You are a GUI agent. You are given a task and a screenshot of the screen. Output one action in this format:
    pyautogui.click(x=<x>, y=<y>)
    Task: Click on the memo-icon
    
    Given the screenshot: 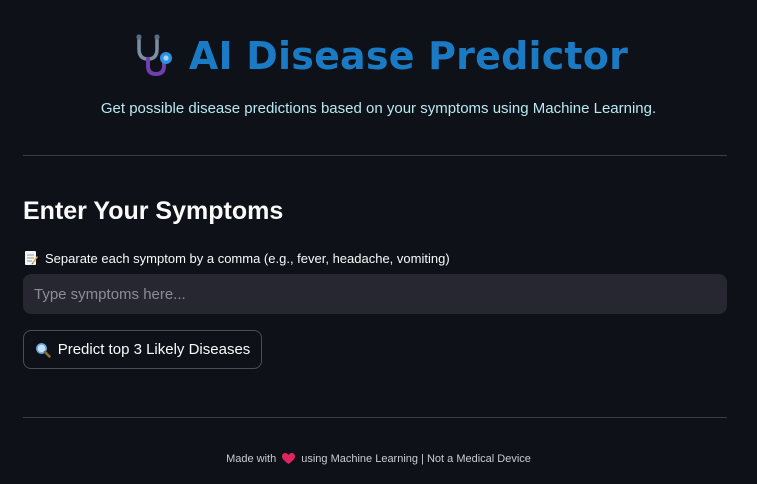 What is the action you would take?
    pyautogui.click(x=31, y=258)
    